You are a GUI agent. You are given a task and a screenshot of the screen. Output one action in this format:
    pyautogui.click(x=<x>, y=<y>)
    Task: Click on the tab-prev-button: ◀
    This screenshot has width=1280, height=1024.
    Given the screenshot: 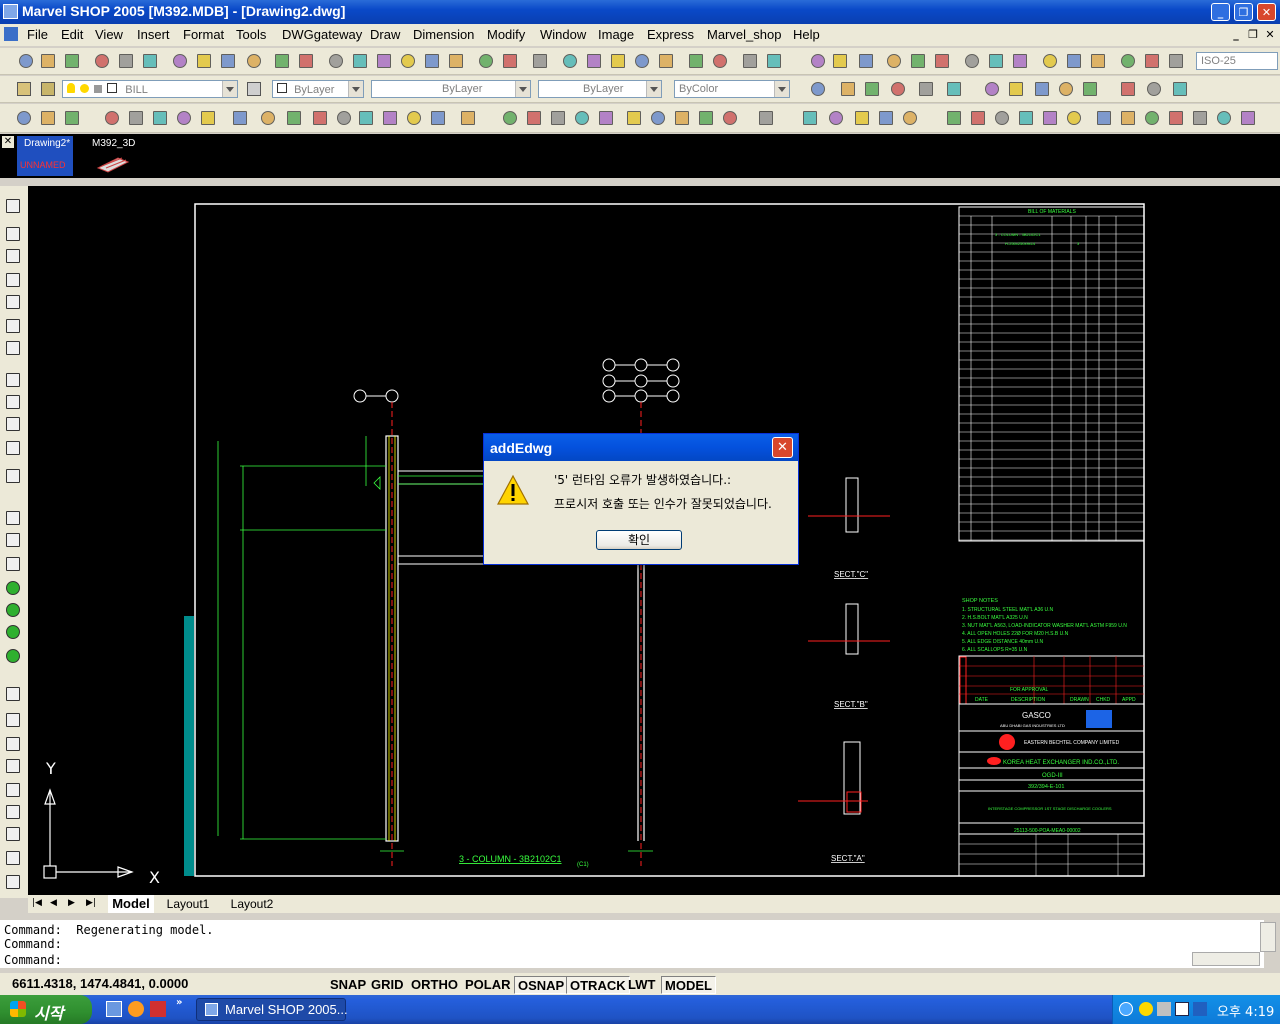 What is the action you would take?
    pyautogui.click(x=56, y=904)
    